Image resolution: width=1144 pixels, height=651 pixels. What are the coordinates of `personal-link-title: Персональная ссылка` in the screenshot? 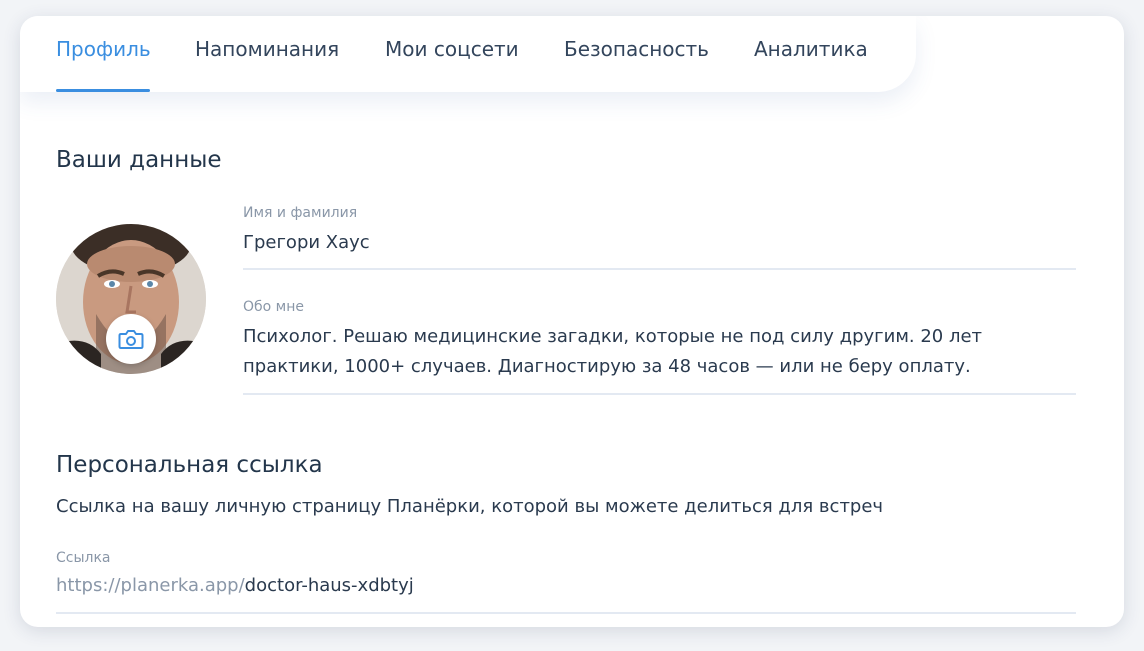 It's located at (189, 465).